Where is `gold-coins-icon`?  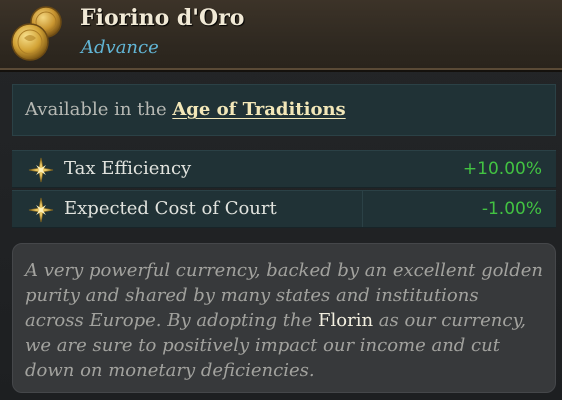 gold-coins-icon is located at coordinates (36, 33).